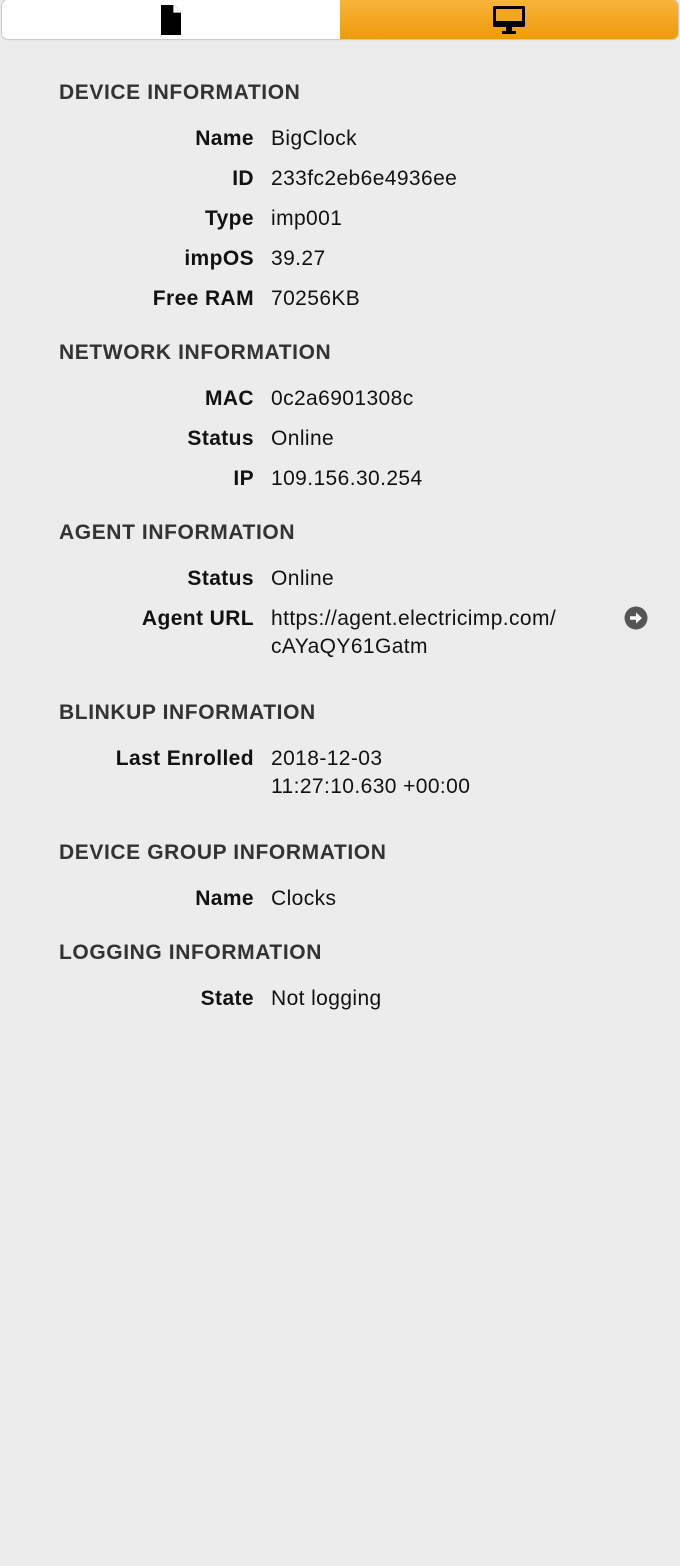 The image size is (680, 1566). What do you see at coordinates (307, 218) in the screenshot?
I see `device-type-value: imp001` at bounding box center [307, 218].